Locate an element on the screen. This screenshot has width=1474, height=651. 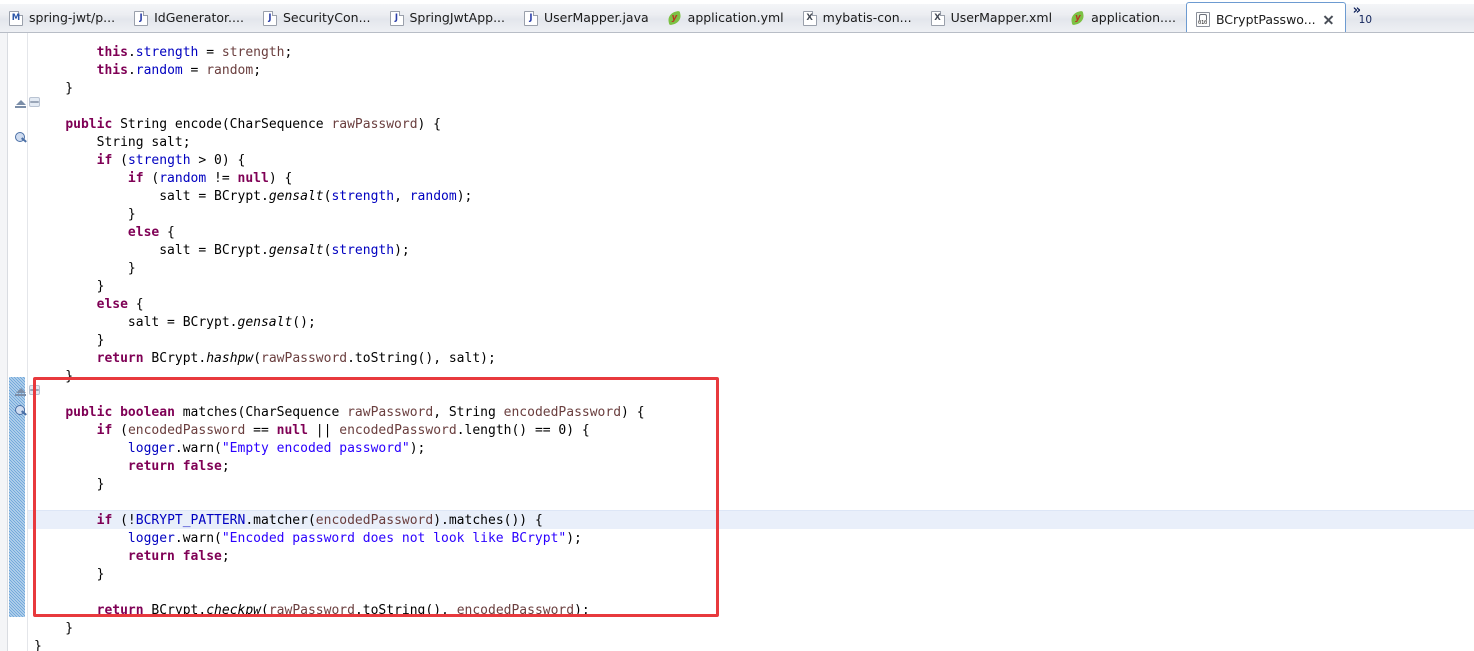
code-token: BCrypt. is located at coordinates (175, 610).